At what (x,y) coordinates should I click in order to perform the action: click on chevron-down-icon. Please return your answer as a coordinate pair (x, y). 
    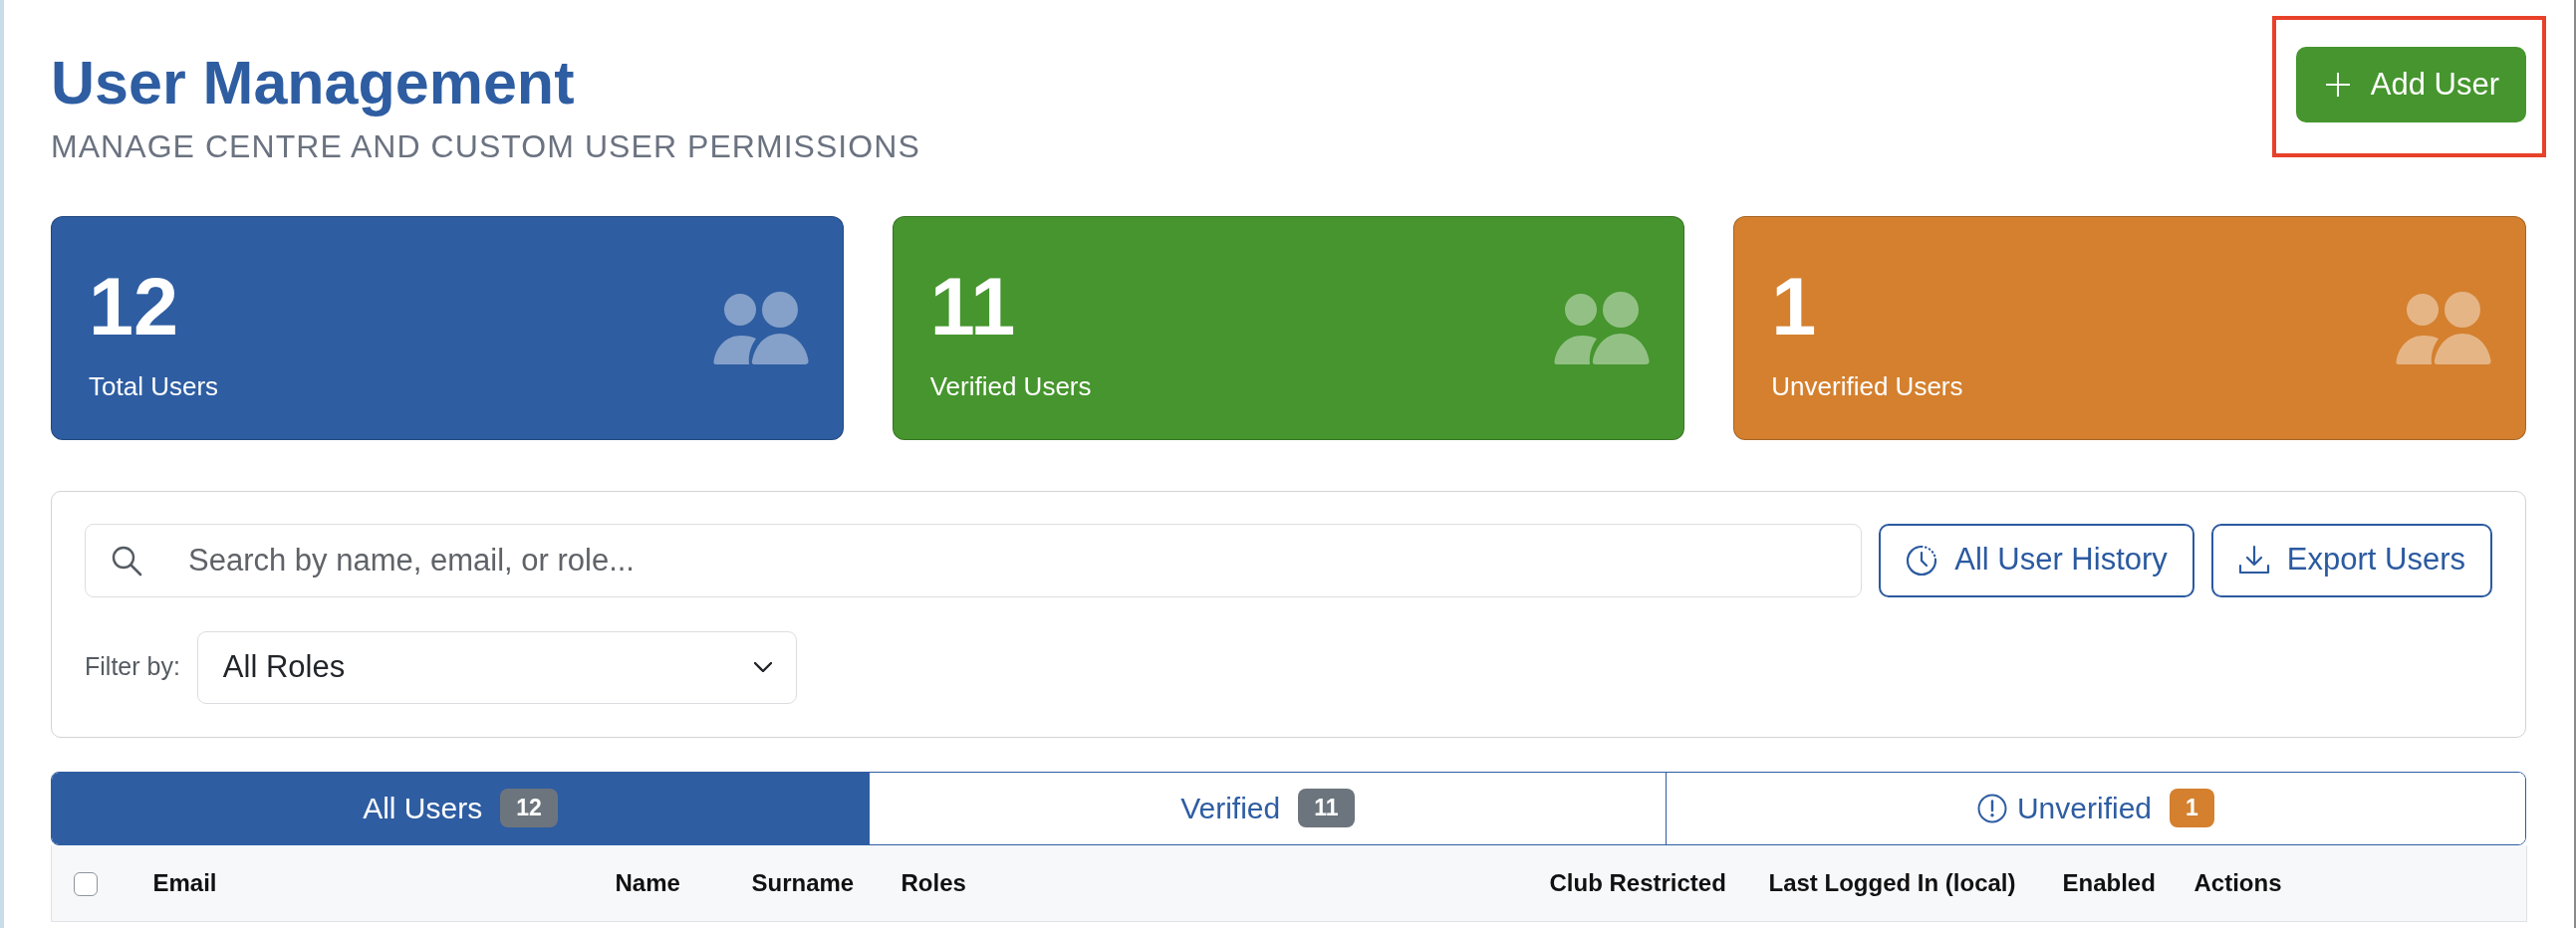
    Looking at the image, I should click on (762, 668).